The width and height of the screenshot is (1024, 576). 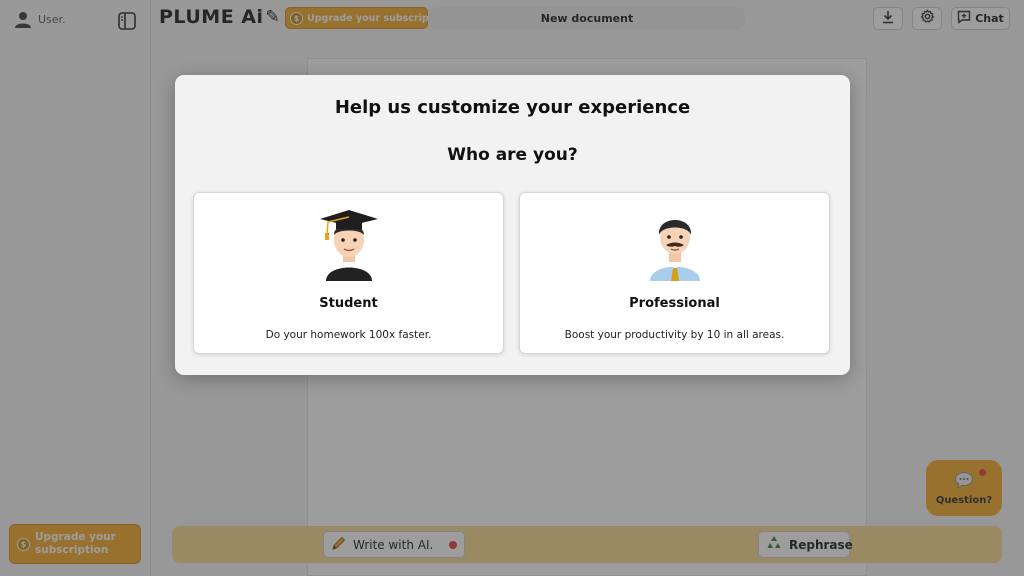 I want to click on option-description: Do your homework 100x faster., so click(x=348, y=335).